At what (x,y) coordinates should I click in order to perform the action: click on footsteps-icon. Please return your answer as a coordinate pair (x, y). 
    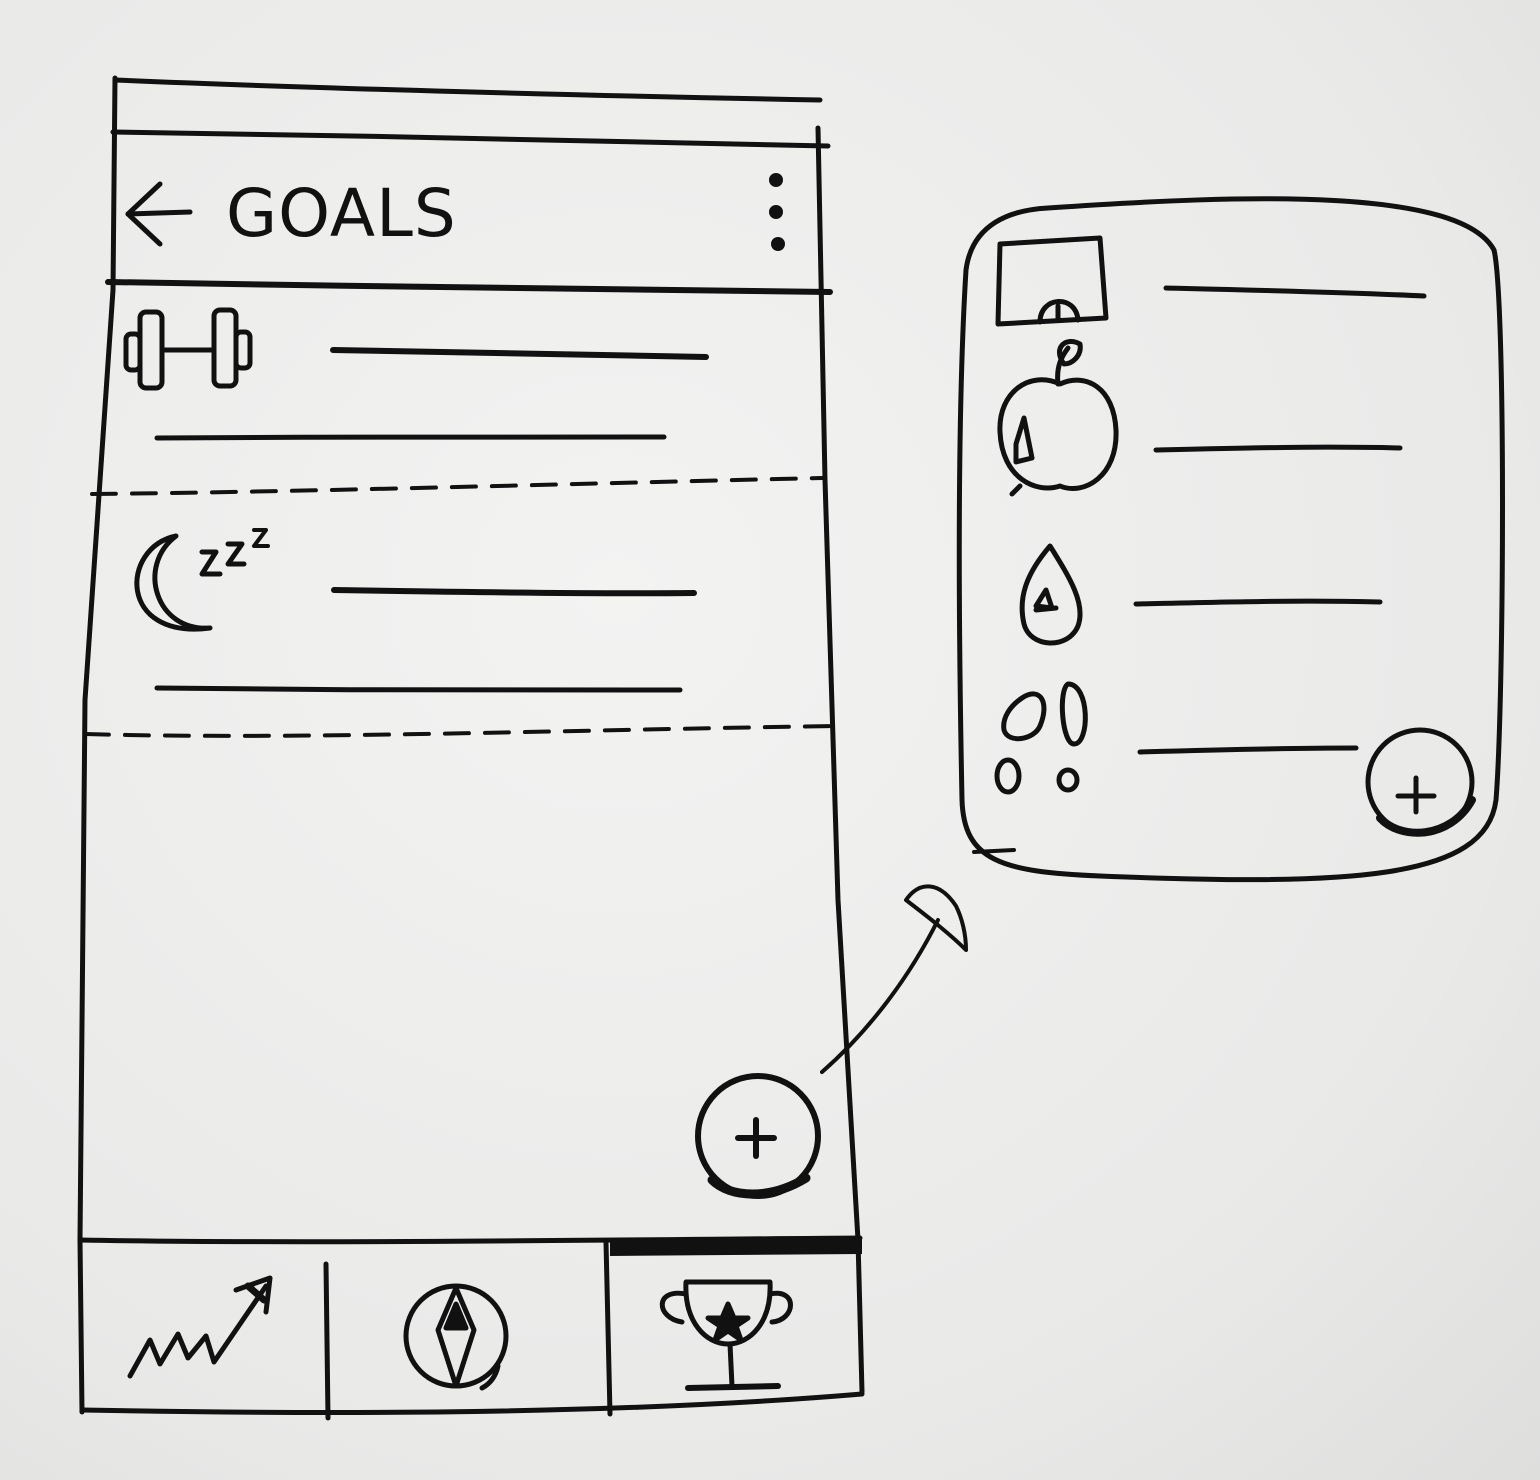
    Looking at the image, I should click on (1041, 738).